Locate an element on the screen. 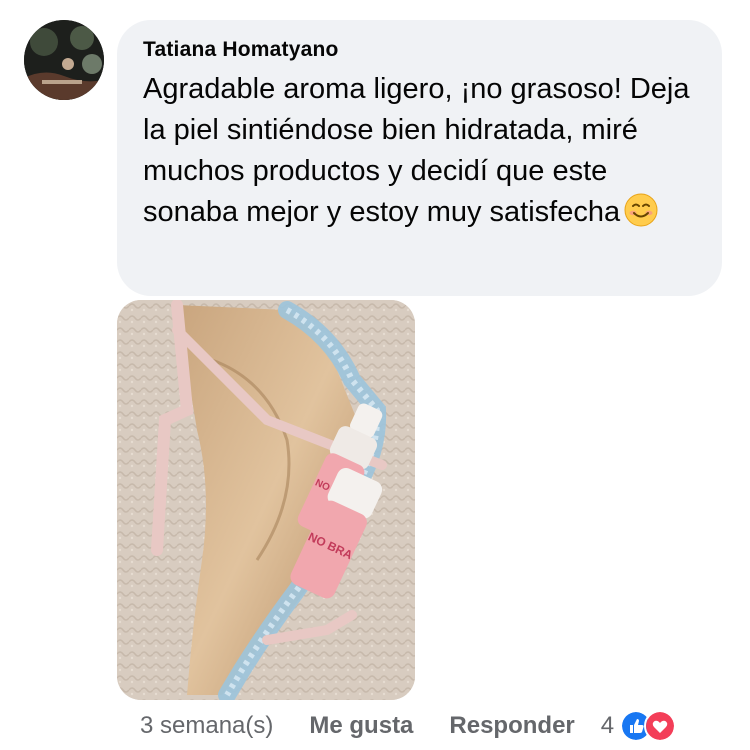 The image size is (750, 750). comment-actions: 3 semana(s) Me gusta Responder 4 is located at coordinates (408, 726).